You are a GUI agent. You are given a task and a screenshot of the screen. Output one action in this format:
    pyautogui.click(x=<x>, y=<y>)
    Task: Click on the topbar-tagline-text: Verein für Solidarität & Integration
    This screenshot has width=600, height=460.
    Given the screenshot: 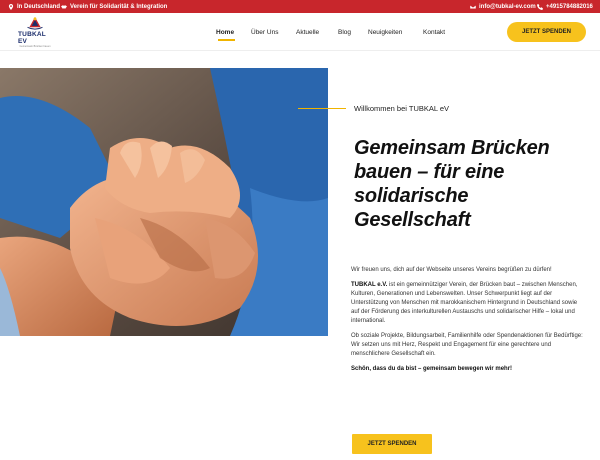 What is the action you would take?
    pyautogui.click(x=119, y=6)
    